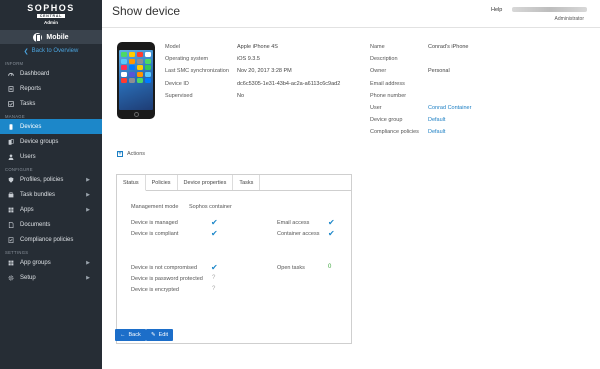  What do you see at coordinates (569, 19) in the screenshot?
I see `user-role-label: Administrator` at bounding box center [569, 19].